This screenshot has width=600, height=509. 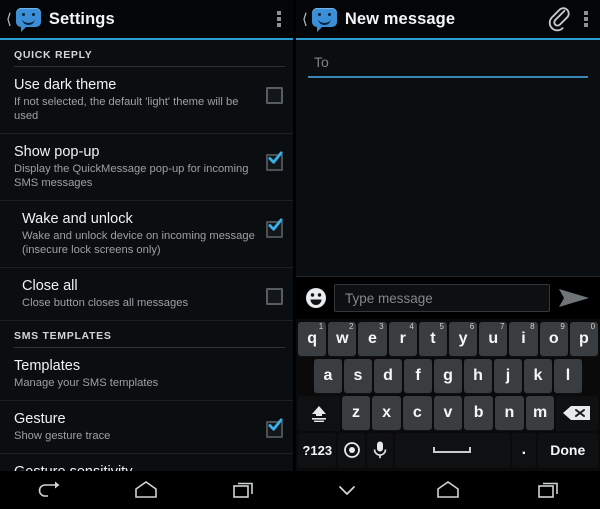 I want to click on recipient-area: To, so click(x=448, y=59).